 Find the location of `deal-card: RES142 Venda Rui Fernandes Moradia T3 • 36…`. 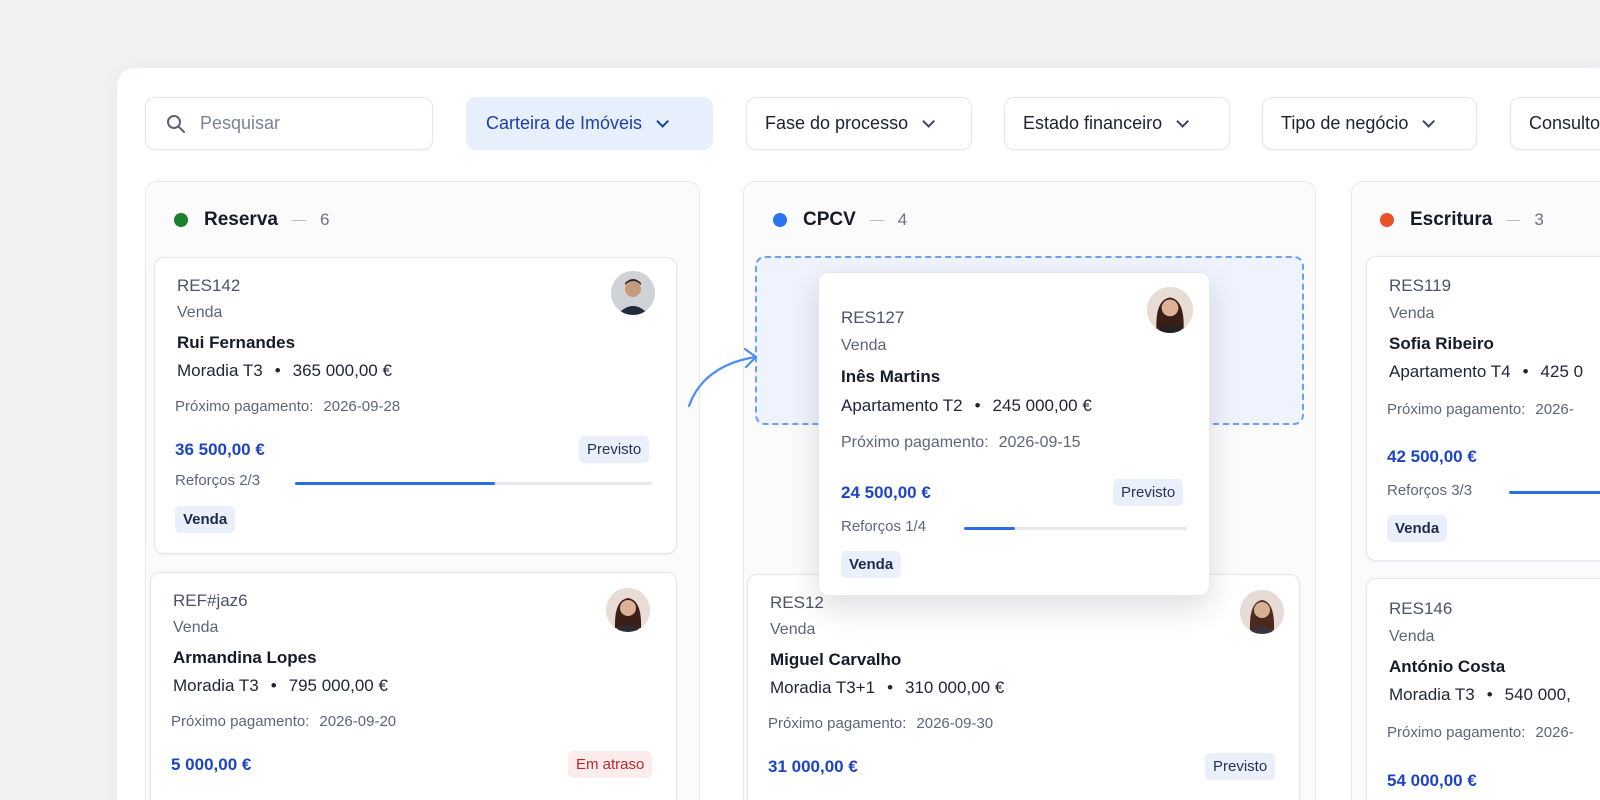

deal-card: RES142 Venda Rui Fernandes Moradia T3 • 36… is located at coordinates (415, 405).